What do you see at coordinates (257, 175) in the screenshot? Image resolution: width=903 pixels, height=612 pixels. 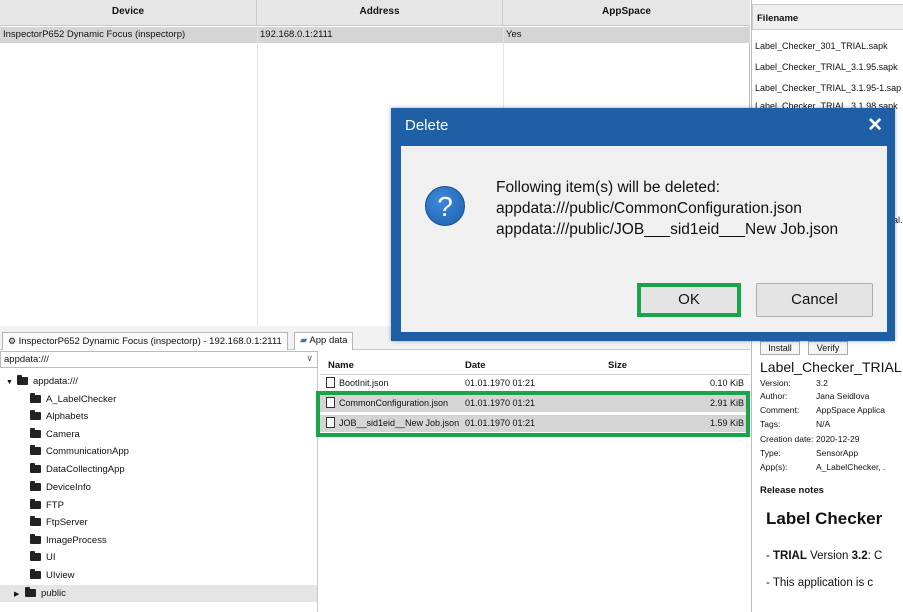 I see `column-divider` at bounding box center [257, 175].